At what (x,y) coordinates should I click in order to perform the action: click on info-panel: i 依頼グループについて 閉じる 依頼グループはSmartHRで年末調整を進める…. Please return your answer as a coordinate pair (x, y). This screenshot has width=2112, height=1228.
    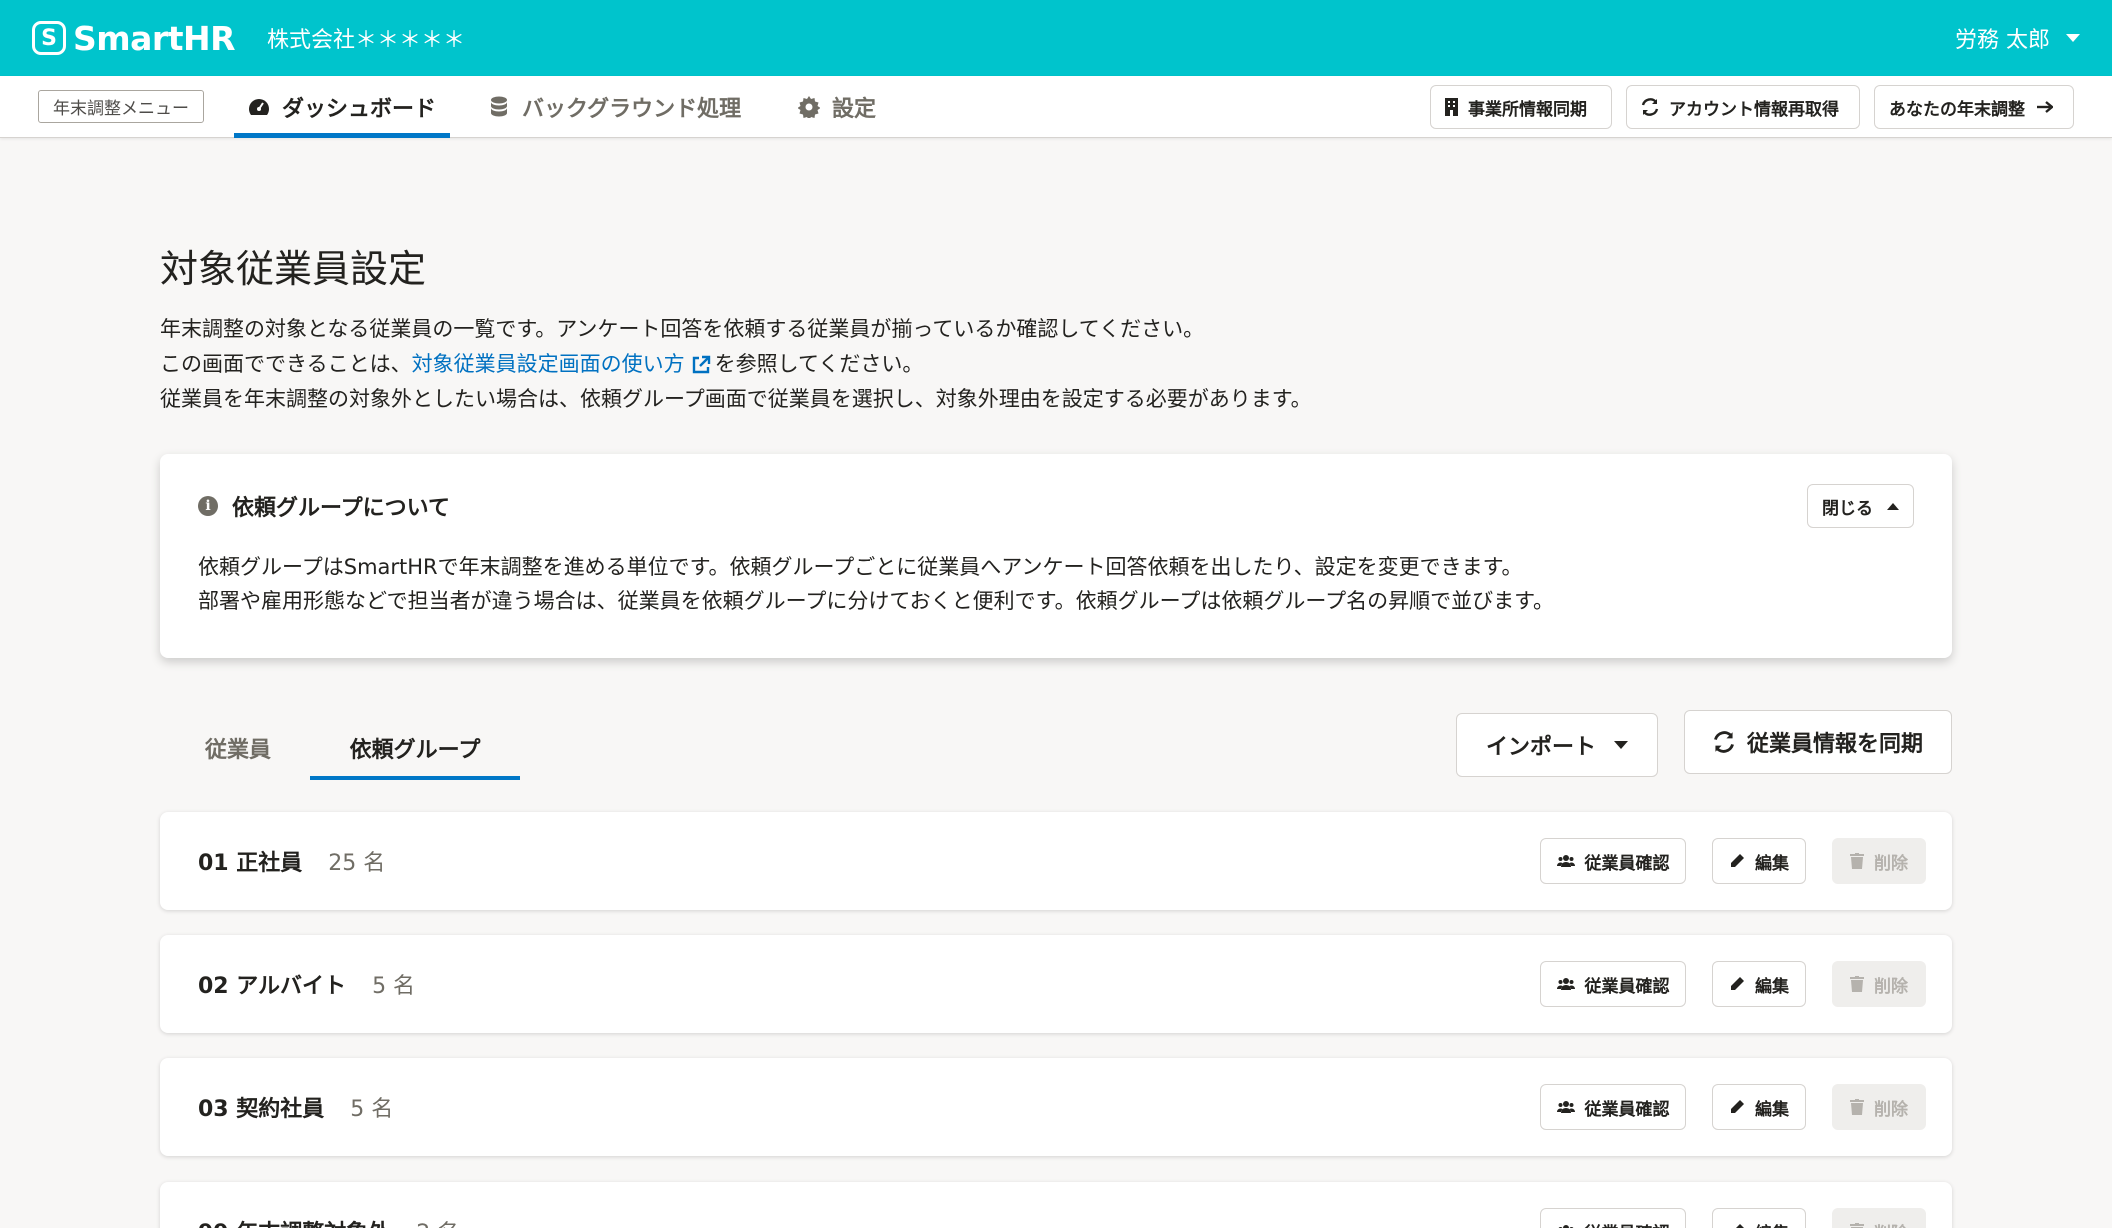
    Looking at the image, I should click on (1056, 556).